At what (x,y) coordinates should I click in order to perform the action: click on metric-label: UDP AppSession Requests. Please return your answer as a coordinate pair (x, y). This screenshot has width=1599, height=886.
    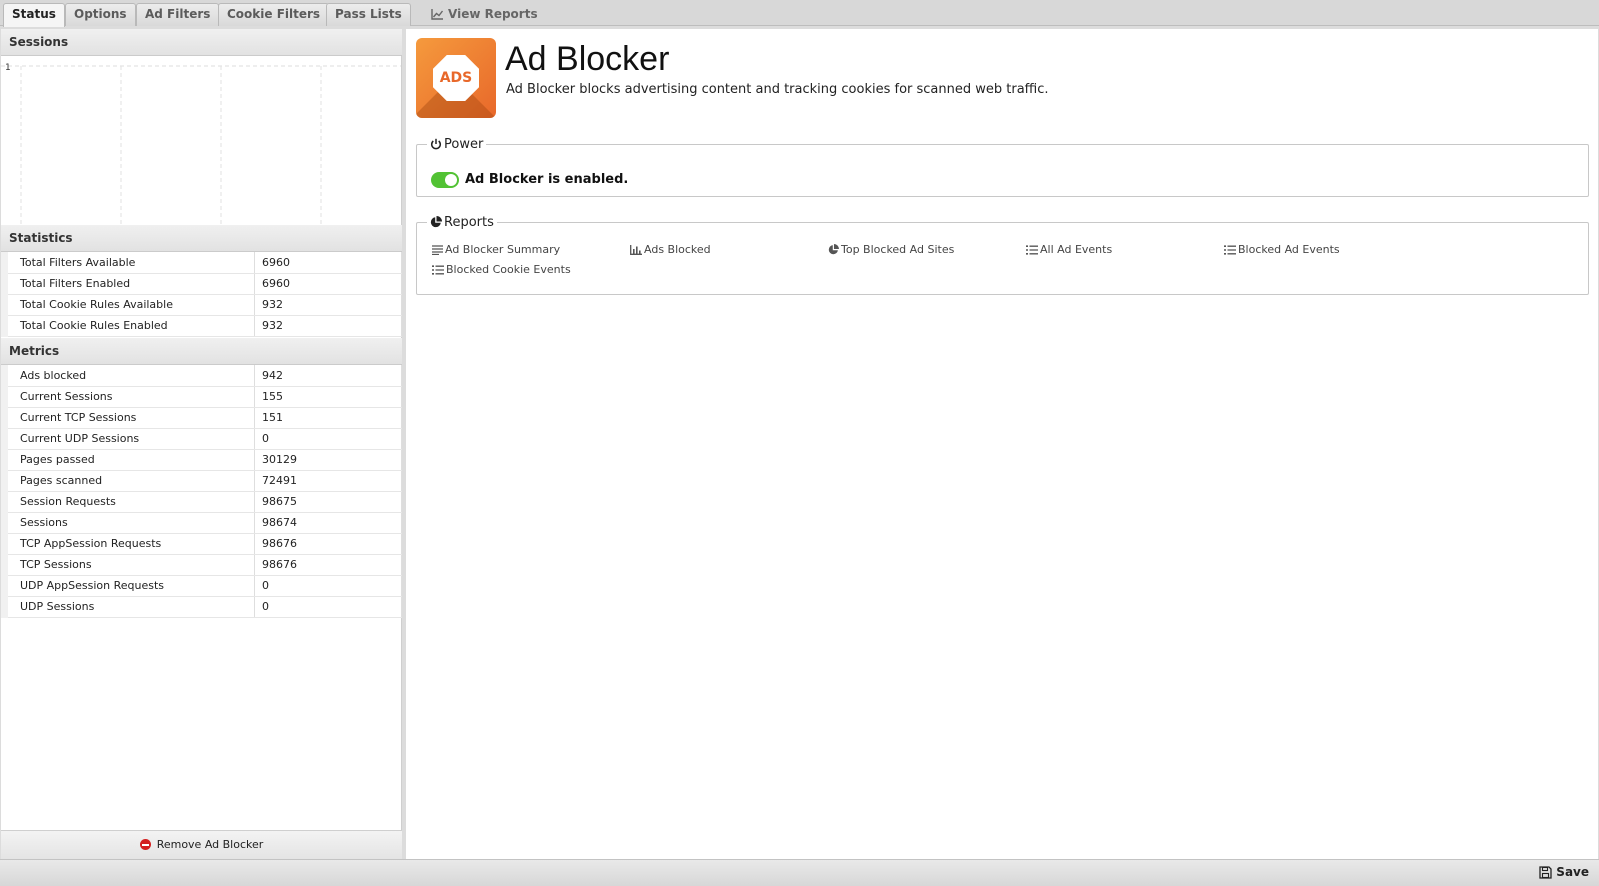
    Looking at the image, I should click on (128, 586).